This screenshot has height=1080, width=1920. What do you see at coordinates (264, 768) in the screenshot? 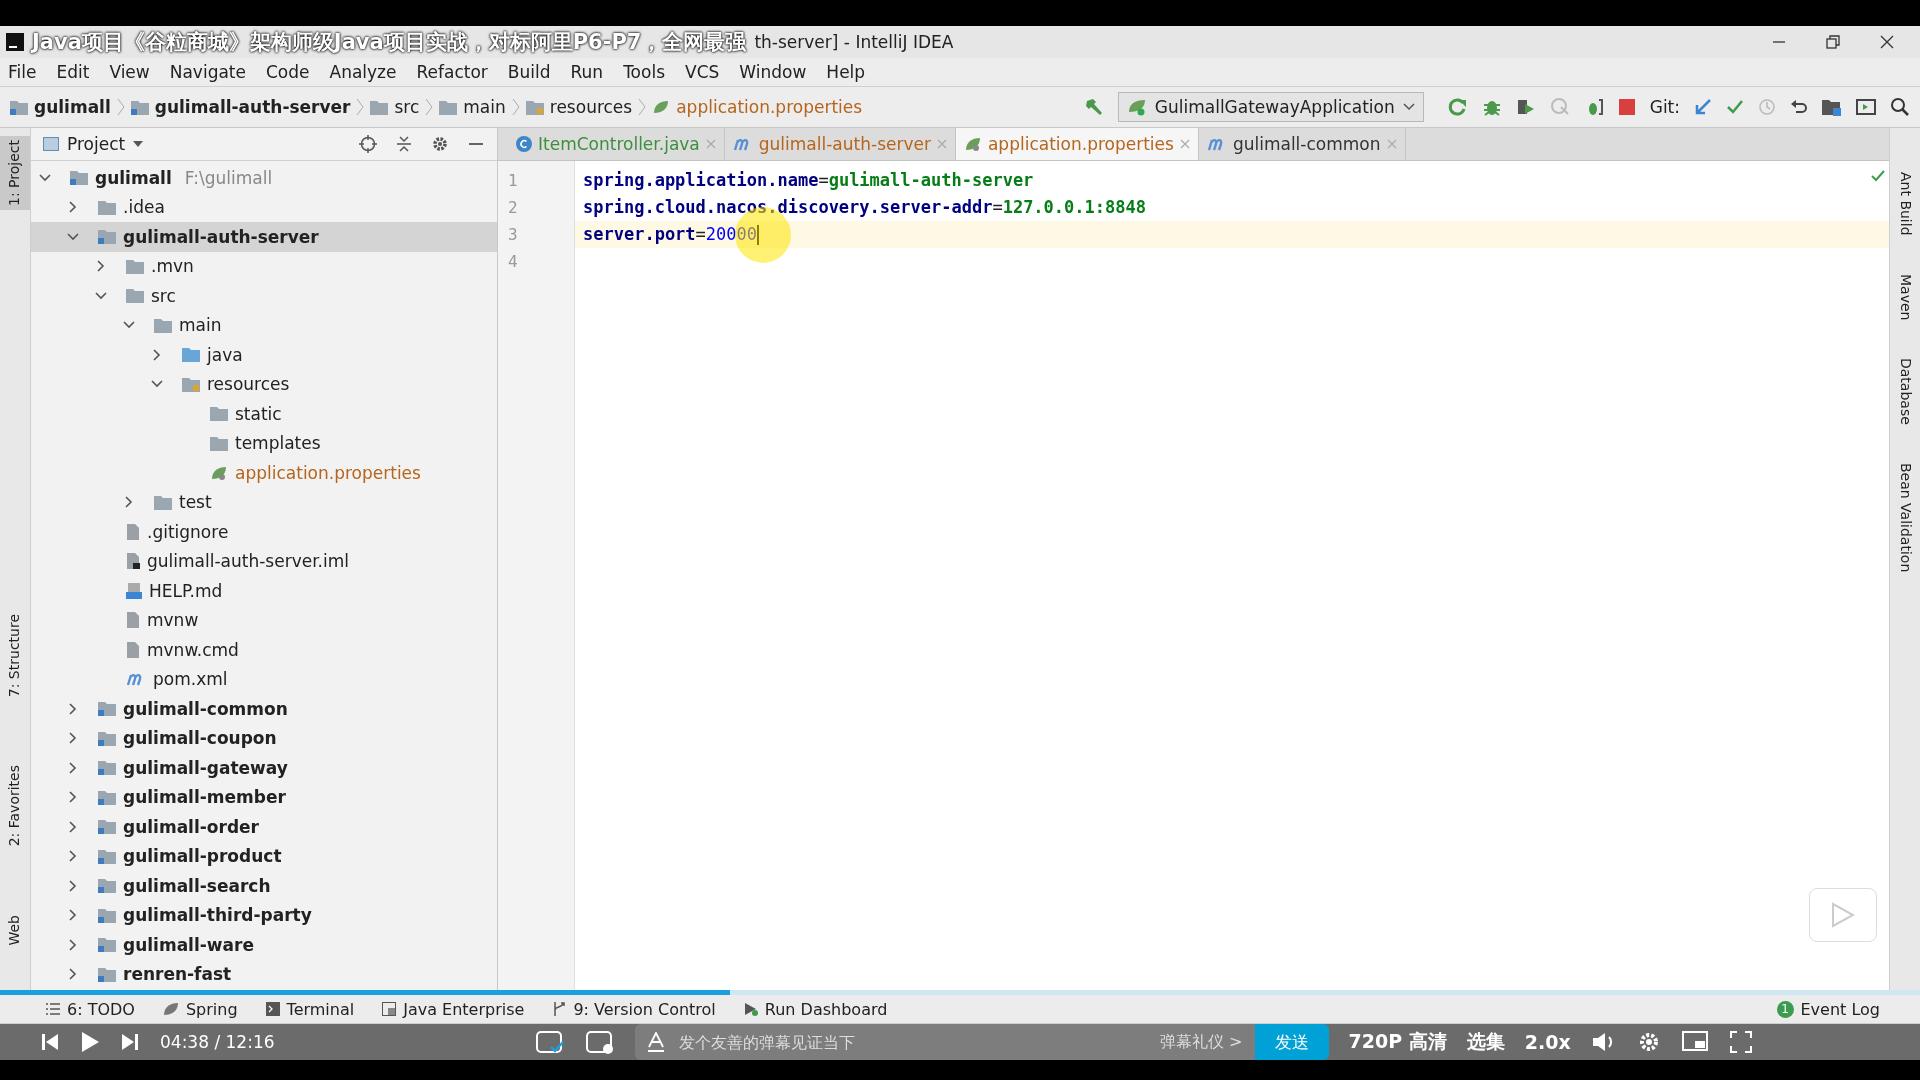
I see `tree-item: gulimall-gateway` at bounding box center [264, 768].